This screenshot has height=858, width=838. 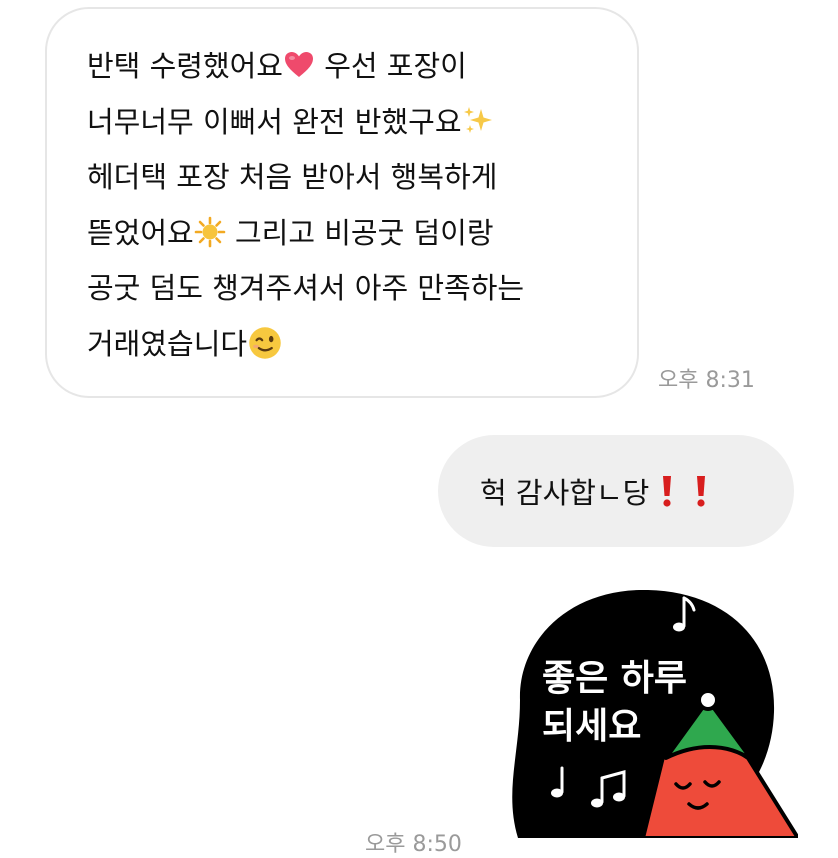 I want to click on message-text: 너무너무 이뻐서 완전 반했구요, so click(x=274, y=121).